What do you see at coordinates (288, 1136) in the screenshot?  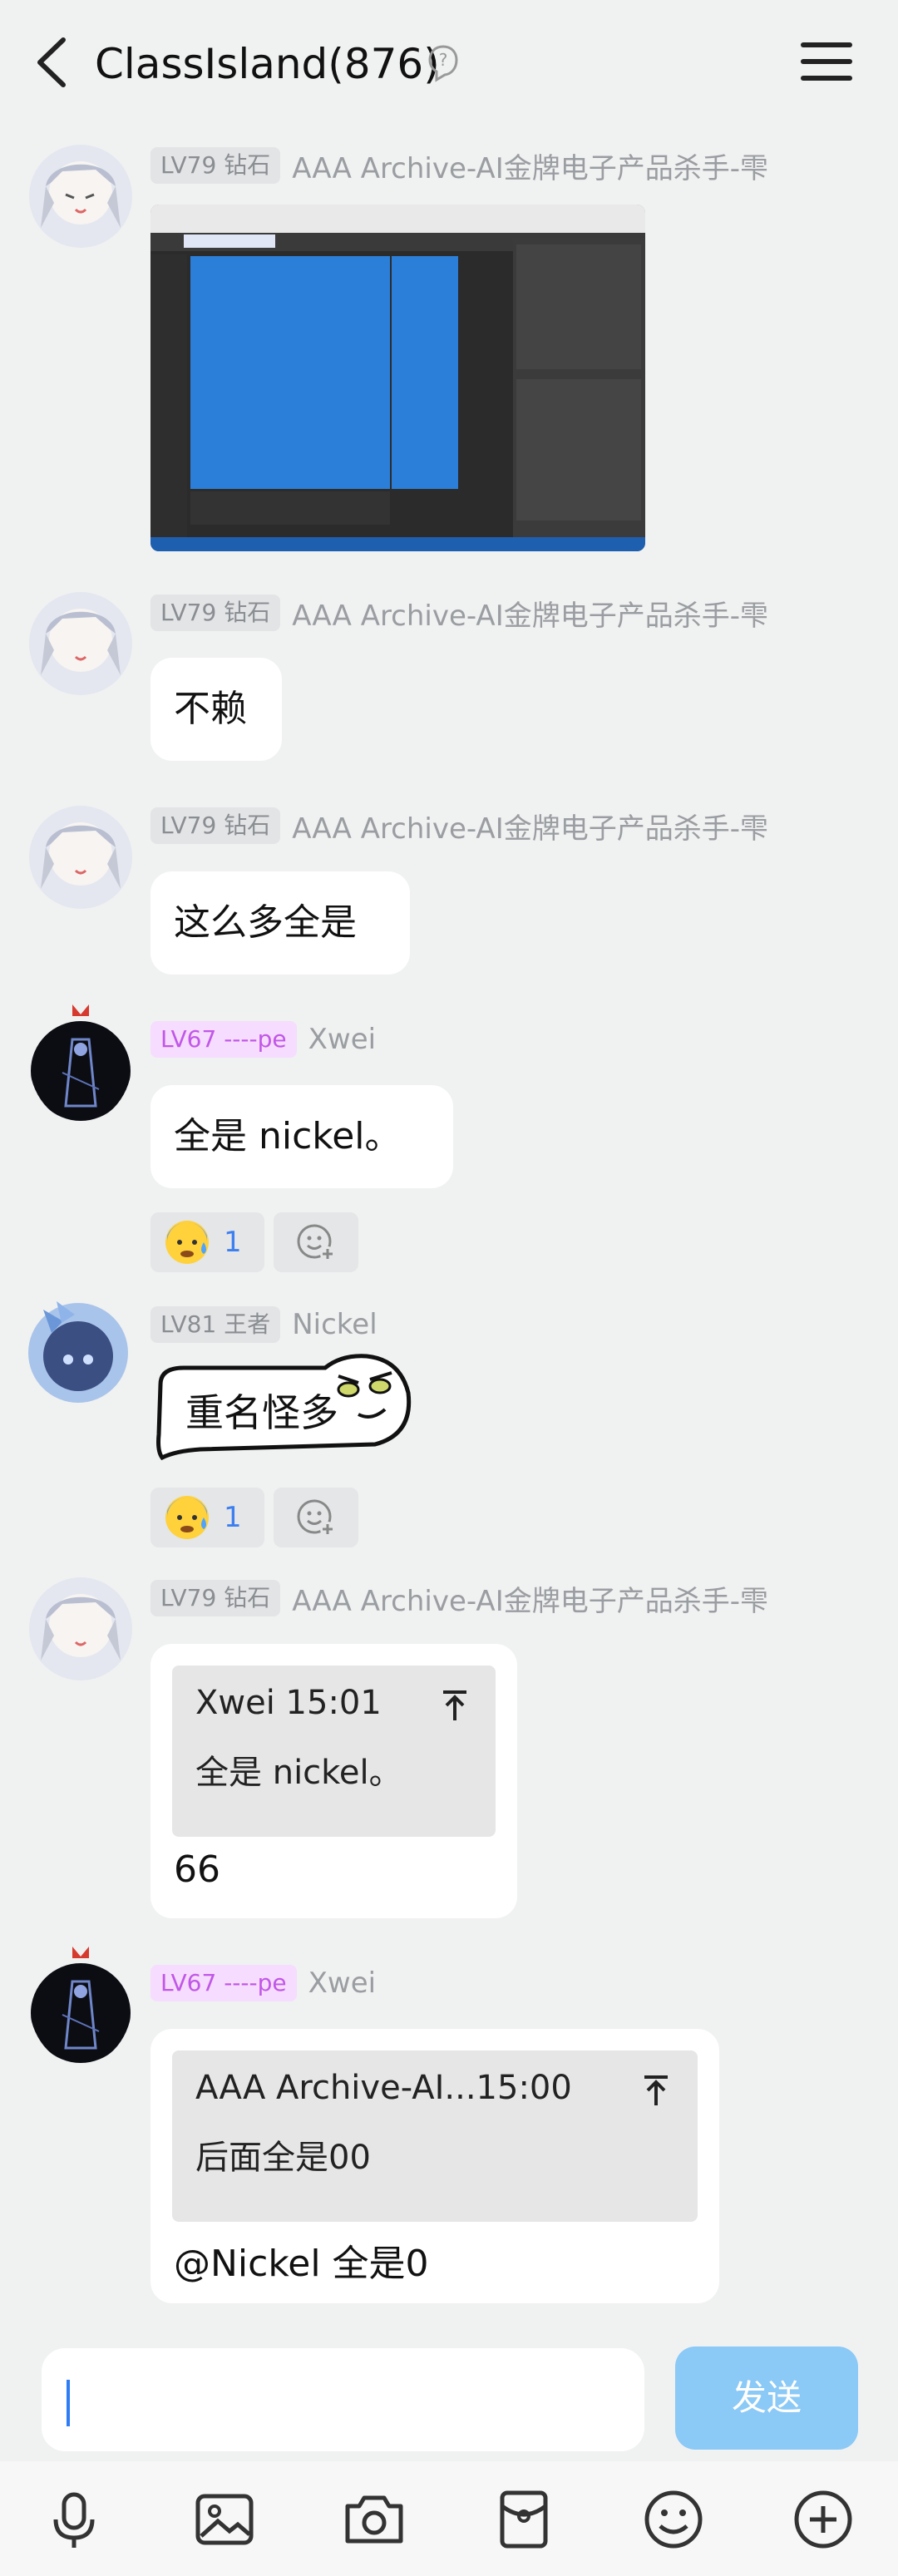 I see `message-text: 全是 nickel。` at bounding box center [288, 1136].